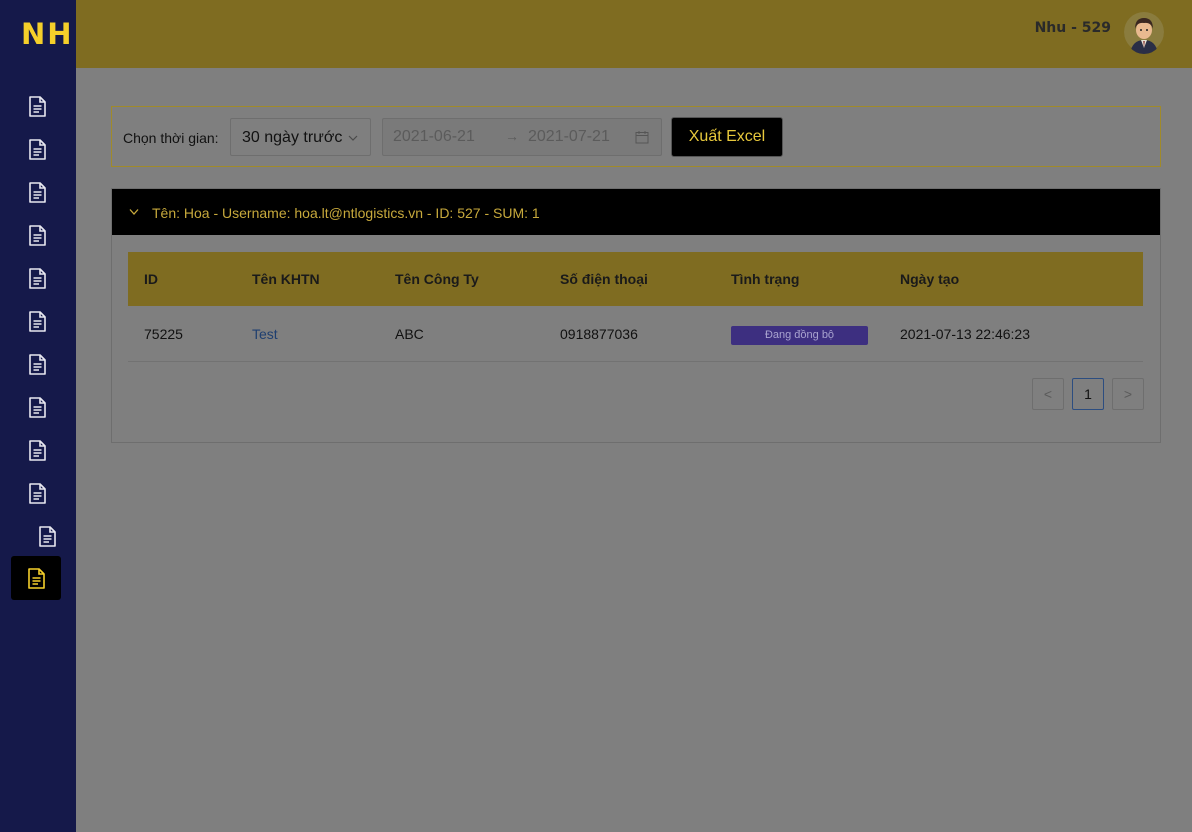 This screenshot has height=832, width=1192. What do you see at coordinates (265, 334) in the screenshot?
I see `cell-name-link: Test` at bounding box center [265, 334].